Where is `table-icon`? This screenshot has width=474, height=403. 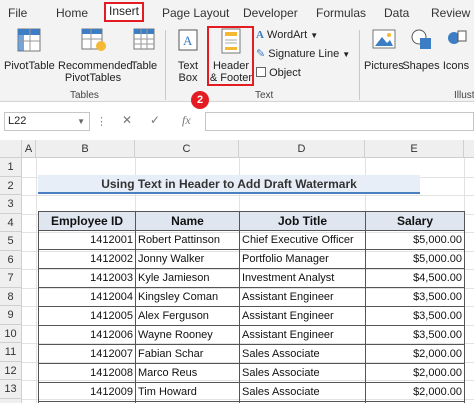
table-icon is located at coordinates (144, 39).